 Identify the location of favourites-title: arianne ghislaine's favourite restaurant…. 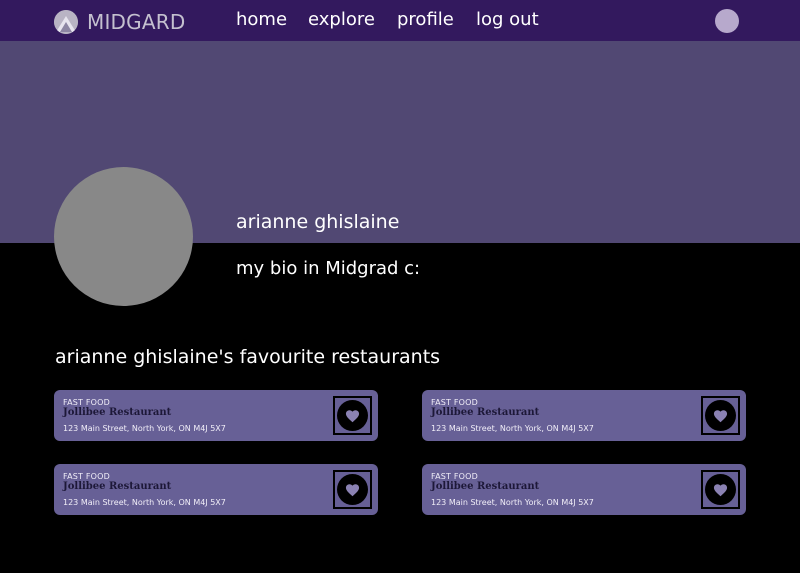
(248, 357).